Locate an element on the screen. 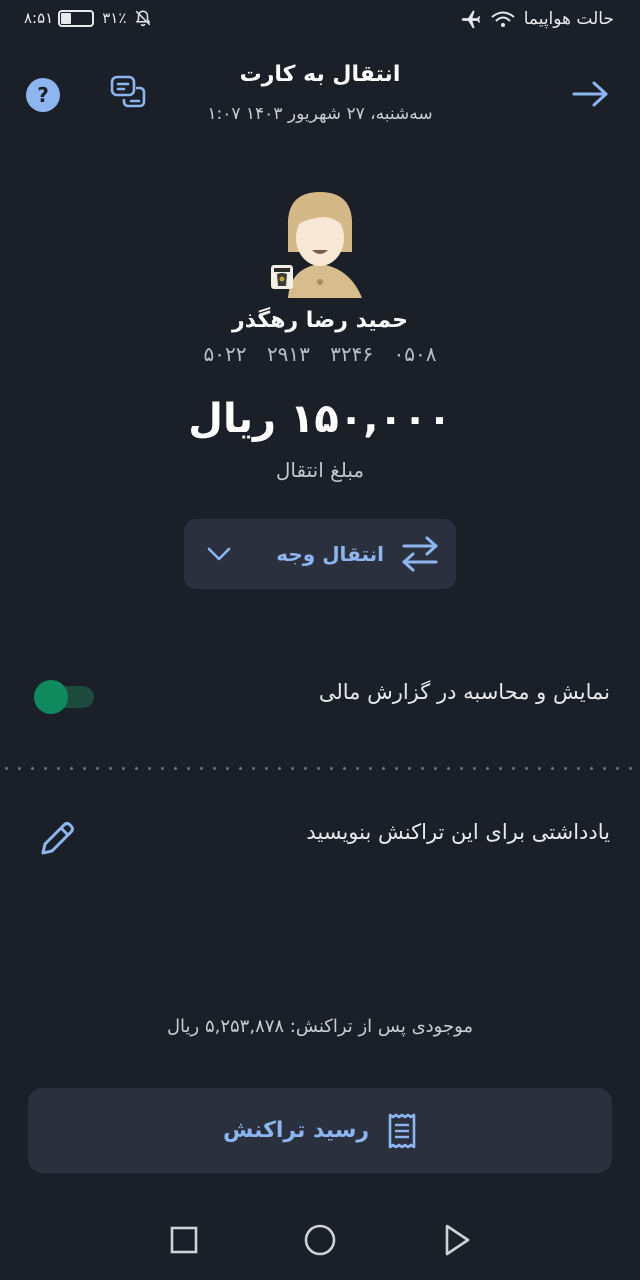 The width and height of the screenshot is (640, 1280). triangle-icon is located at coordinates (457, 1240).